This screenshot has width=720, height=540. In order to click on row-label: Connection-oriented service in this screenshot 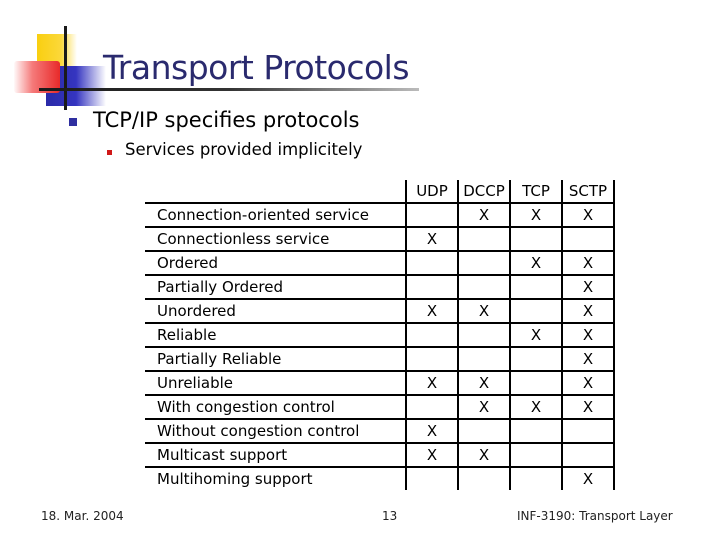, I will do `click(275, 214)`.